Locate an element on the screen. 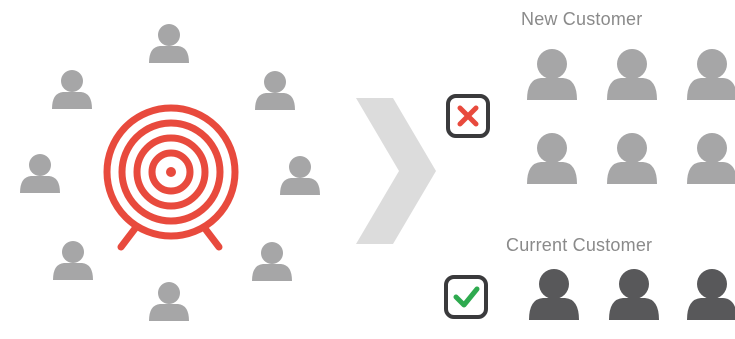 This screenshot has width=735, height=339. check-icon is located at coordinates (466, 297).